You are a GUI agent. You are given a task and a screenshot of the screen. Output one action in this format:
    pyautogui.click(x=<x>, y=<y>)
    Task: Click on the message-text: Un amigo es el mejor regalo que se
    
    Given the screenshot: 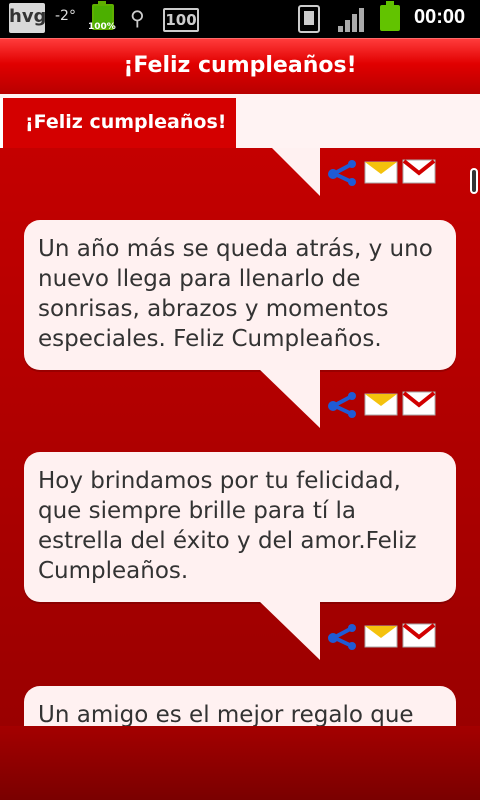 What is the action you would take?
    pyautogui.click(x=226, y=714)
    